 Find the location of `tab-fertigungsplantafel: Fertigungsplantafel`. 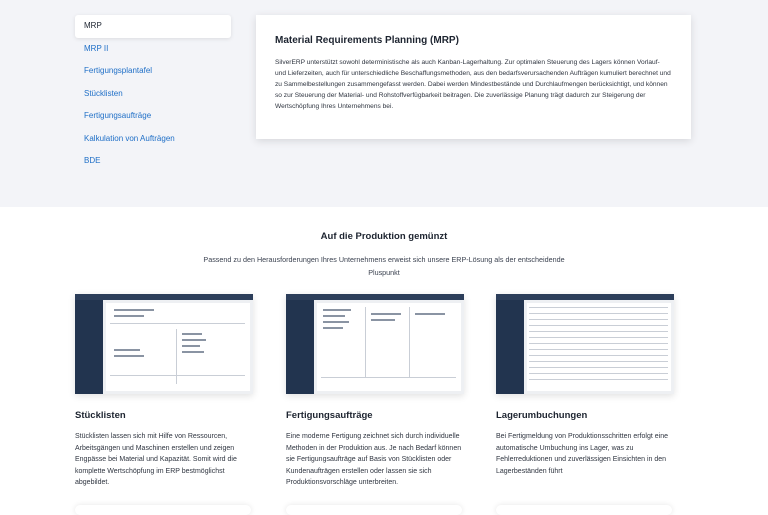

tab-fertigungsplantafel: Fertigungsplantafel is located at coordinates (153, 71).